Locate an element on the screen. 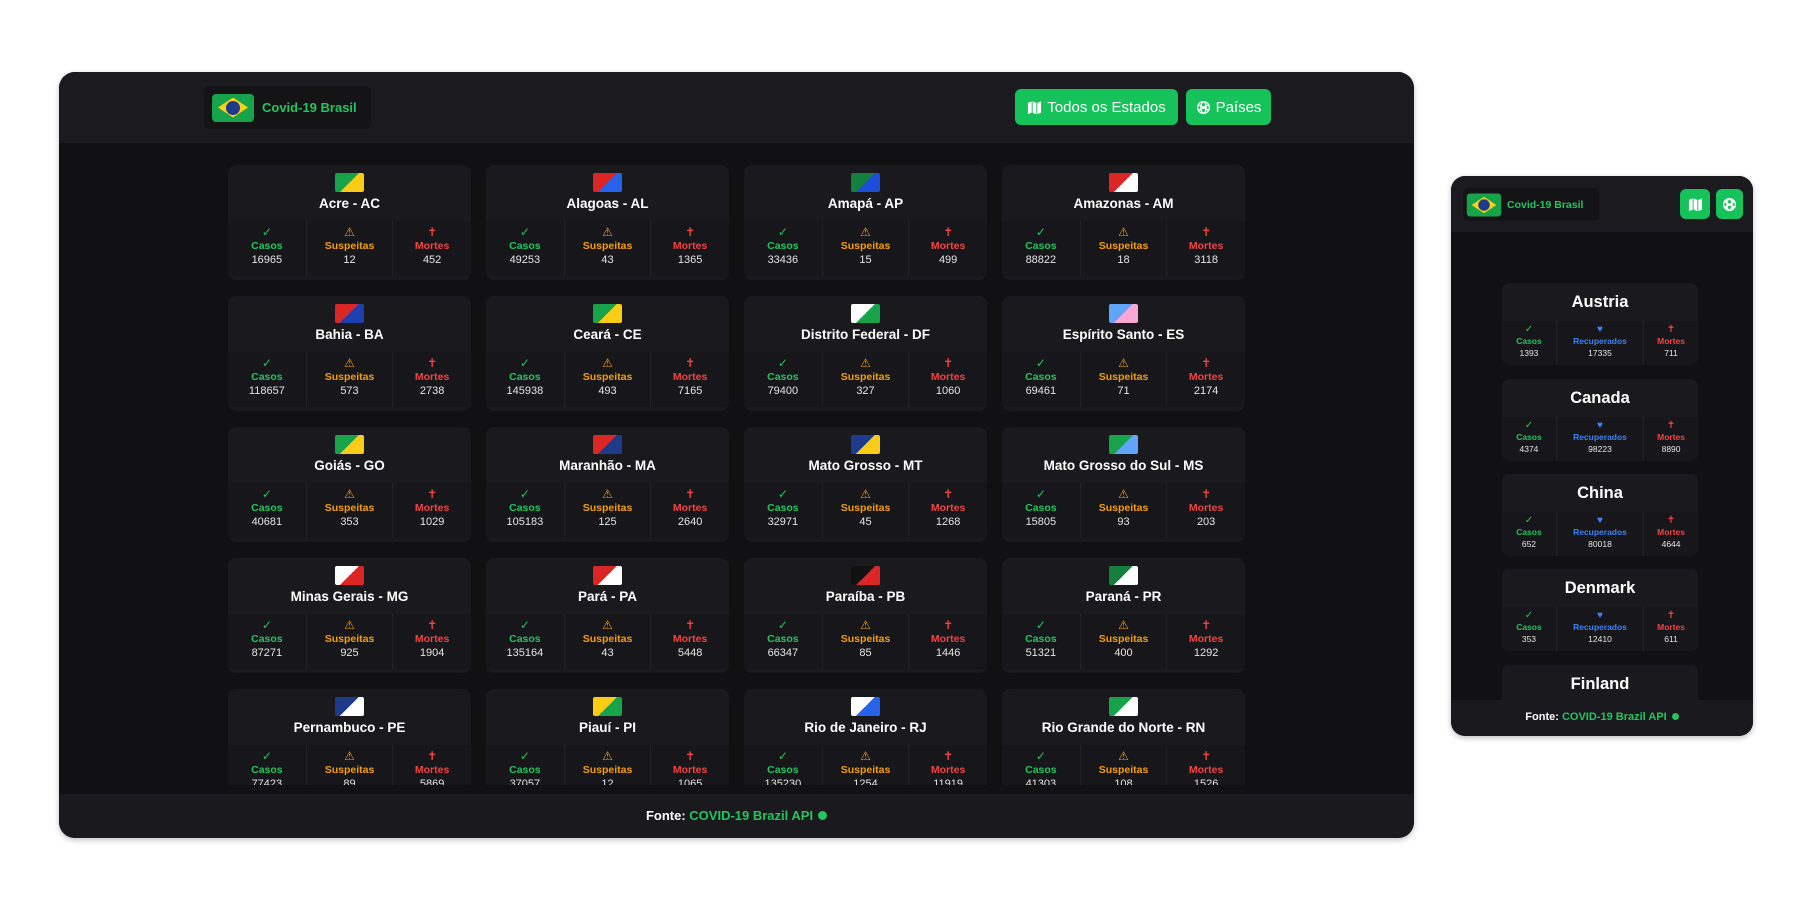 The height and width of the screenshot is (907, 1800). state-stats: ✓ Casos 66347 ⚠ Suspeitas 85 ✝ Mortes 1446 is located at coordinates (865, 641).